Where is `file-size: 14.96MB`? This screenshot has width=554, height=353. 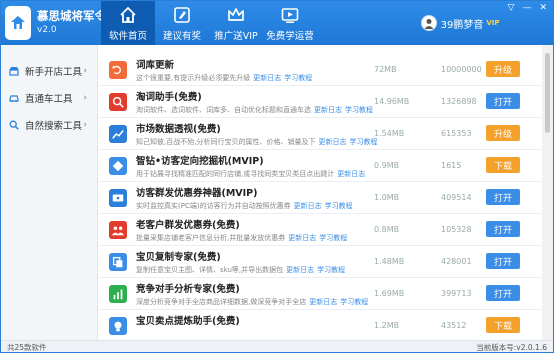
file-size: 14.96MB is located at coordinates (392, 101).